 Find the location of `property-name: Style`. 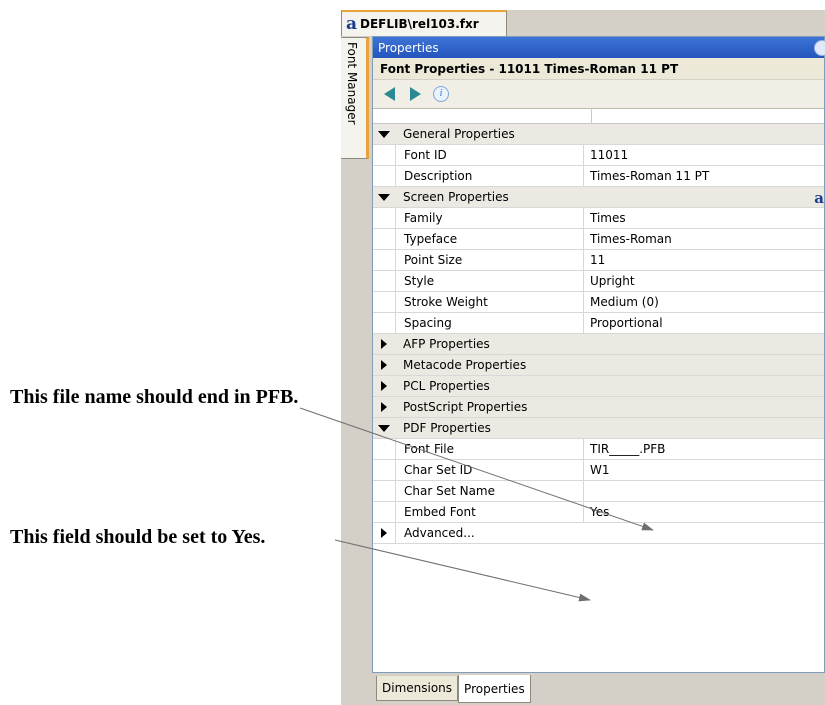

property-name: Style is located at coordinates (490, 281).